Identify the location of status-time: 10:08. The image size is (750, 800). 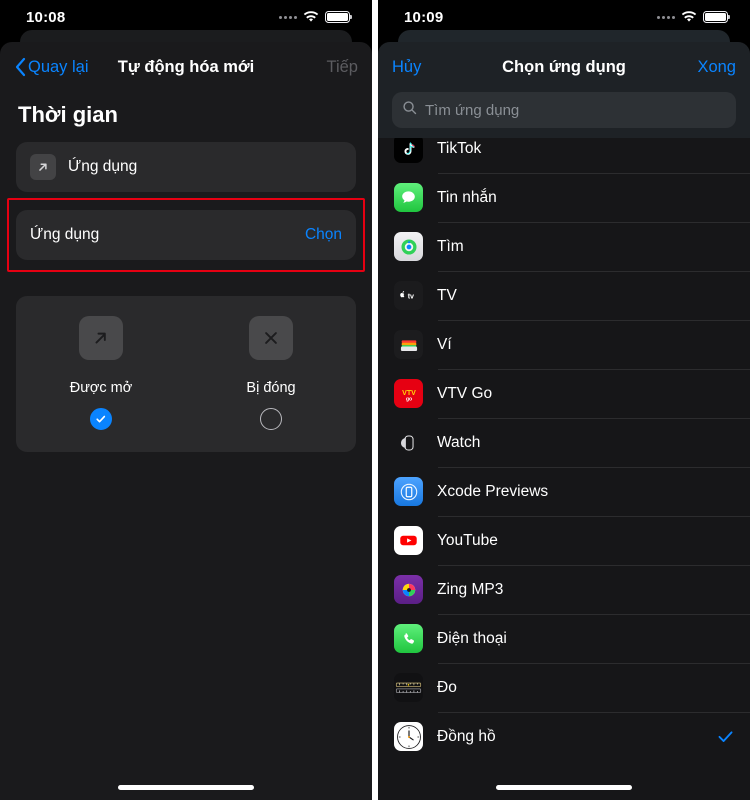
(46, 17).